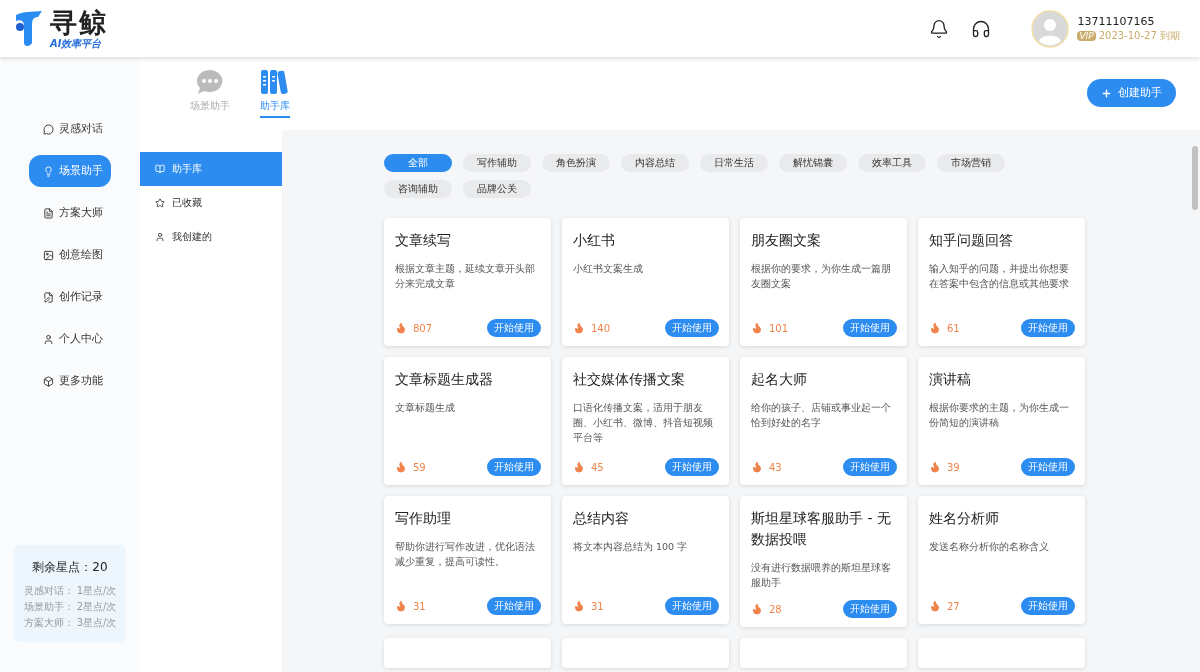 The height and width of the screenshot is (672, 1200). I want to click on card-title: 文章续写, so click(423, 240).